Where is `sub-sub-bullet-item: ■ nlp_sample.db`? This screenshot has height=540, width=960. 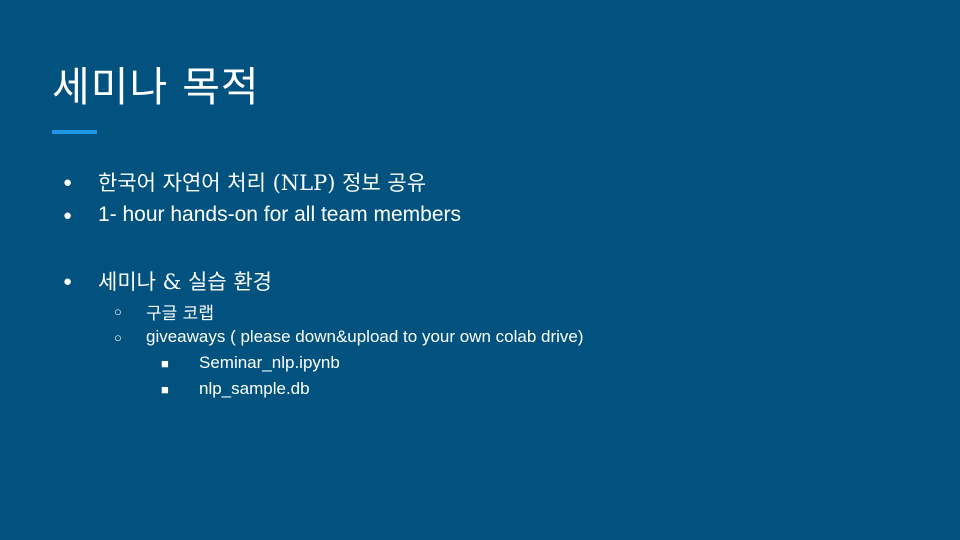
sub-sub-bullet-item: ■ nlp_sample.db is located at coordinates (235, 389).